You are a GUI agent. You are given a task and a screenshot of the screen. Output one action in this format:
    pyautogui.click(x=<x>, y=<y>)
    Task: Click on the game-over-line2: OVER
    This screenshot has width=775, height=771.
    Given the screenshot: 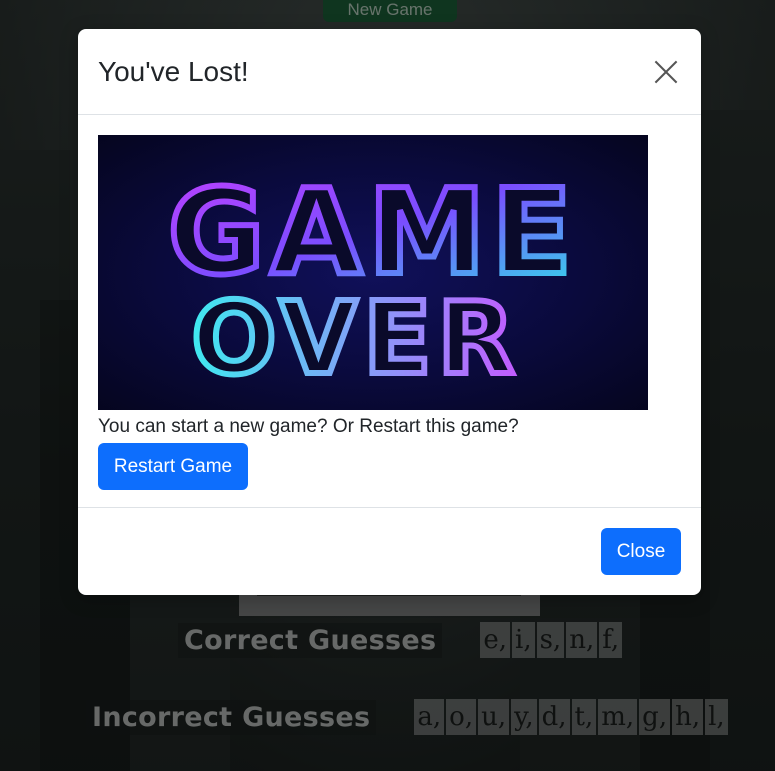 What is the action you would take?
    pyautogui.click(x=355, y=338)
    